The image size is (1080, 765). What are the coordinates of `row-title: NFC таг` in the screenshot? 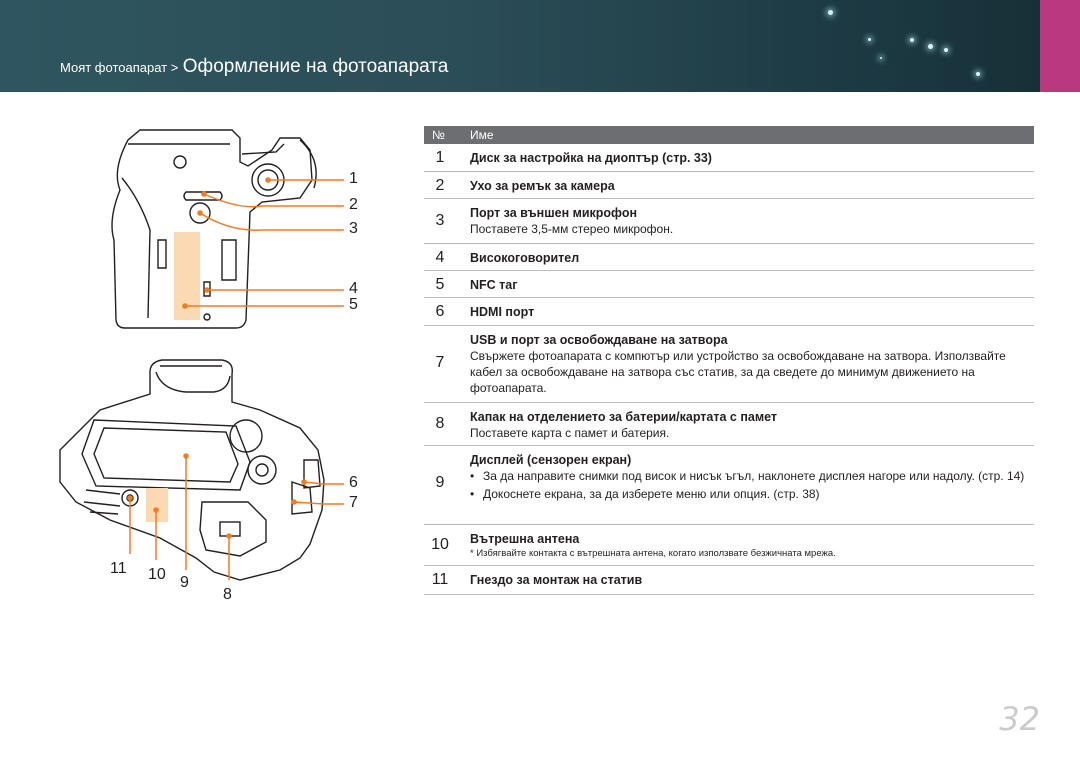 It's located at (494, 285).